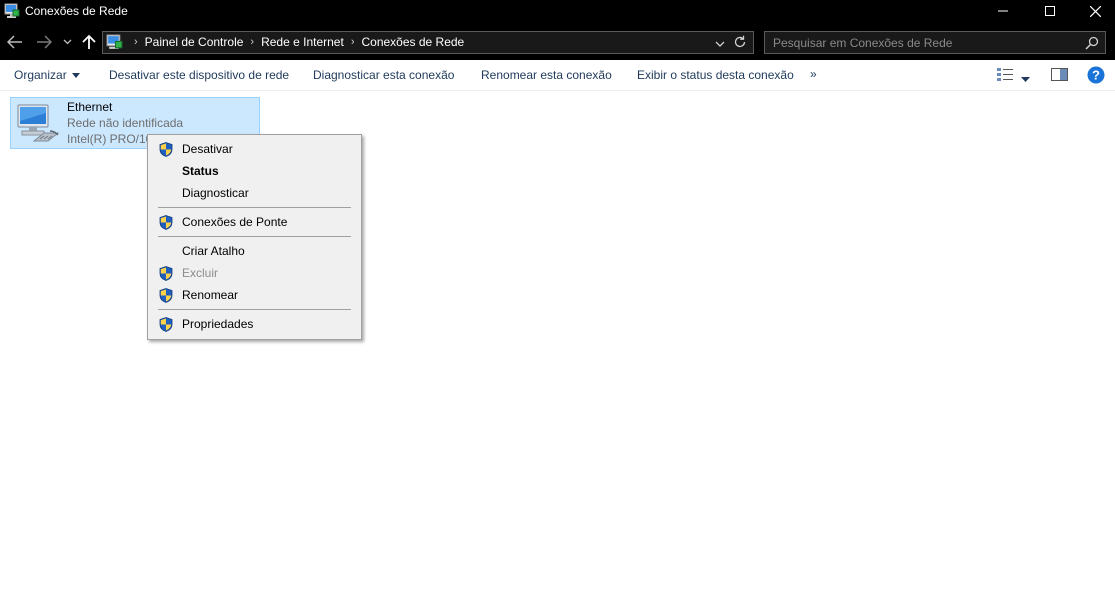  I want to click on refresh-button, so click(740, 43).